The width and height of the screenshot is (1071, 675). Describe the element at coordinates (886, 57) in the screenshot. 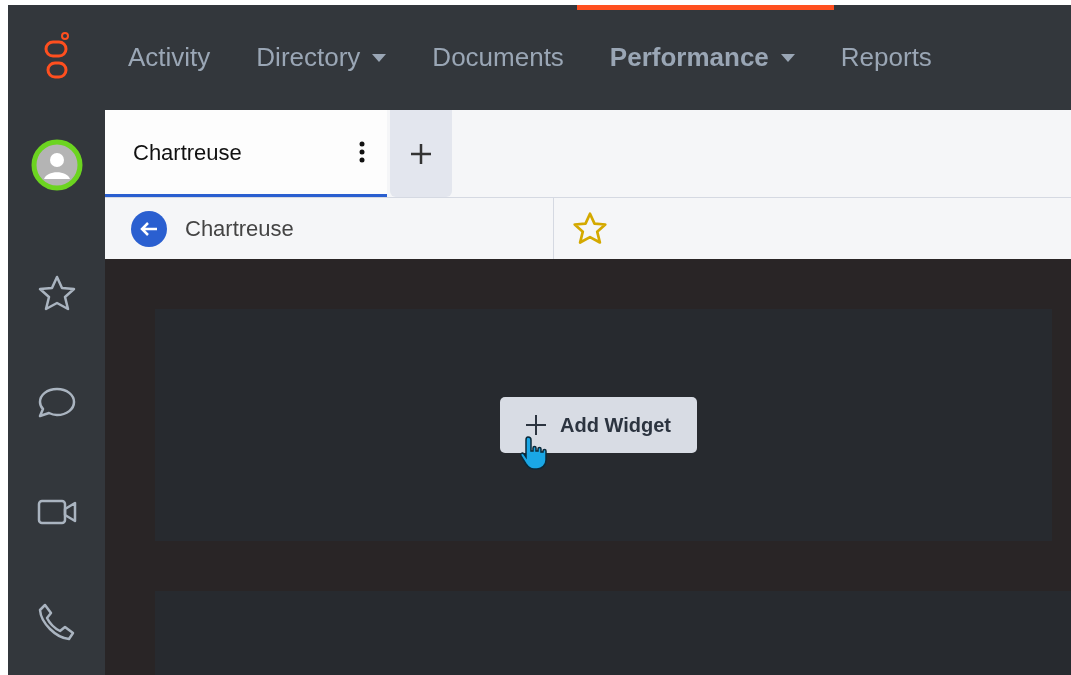

I see `nav-link: Reports` at that location.